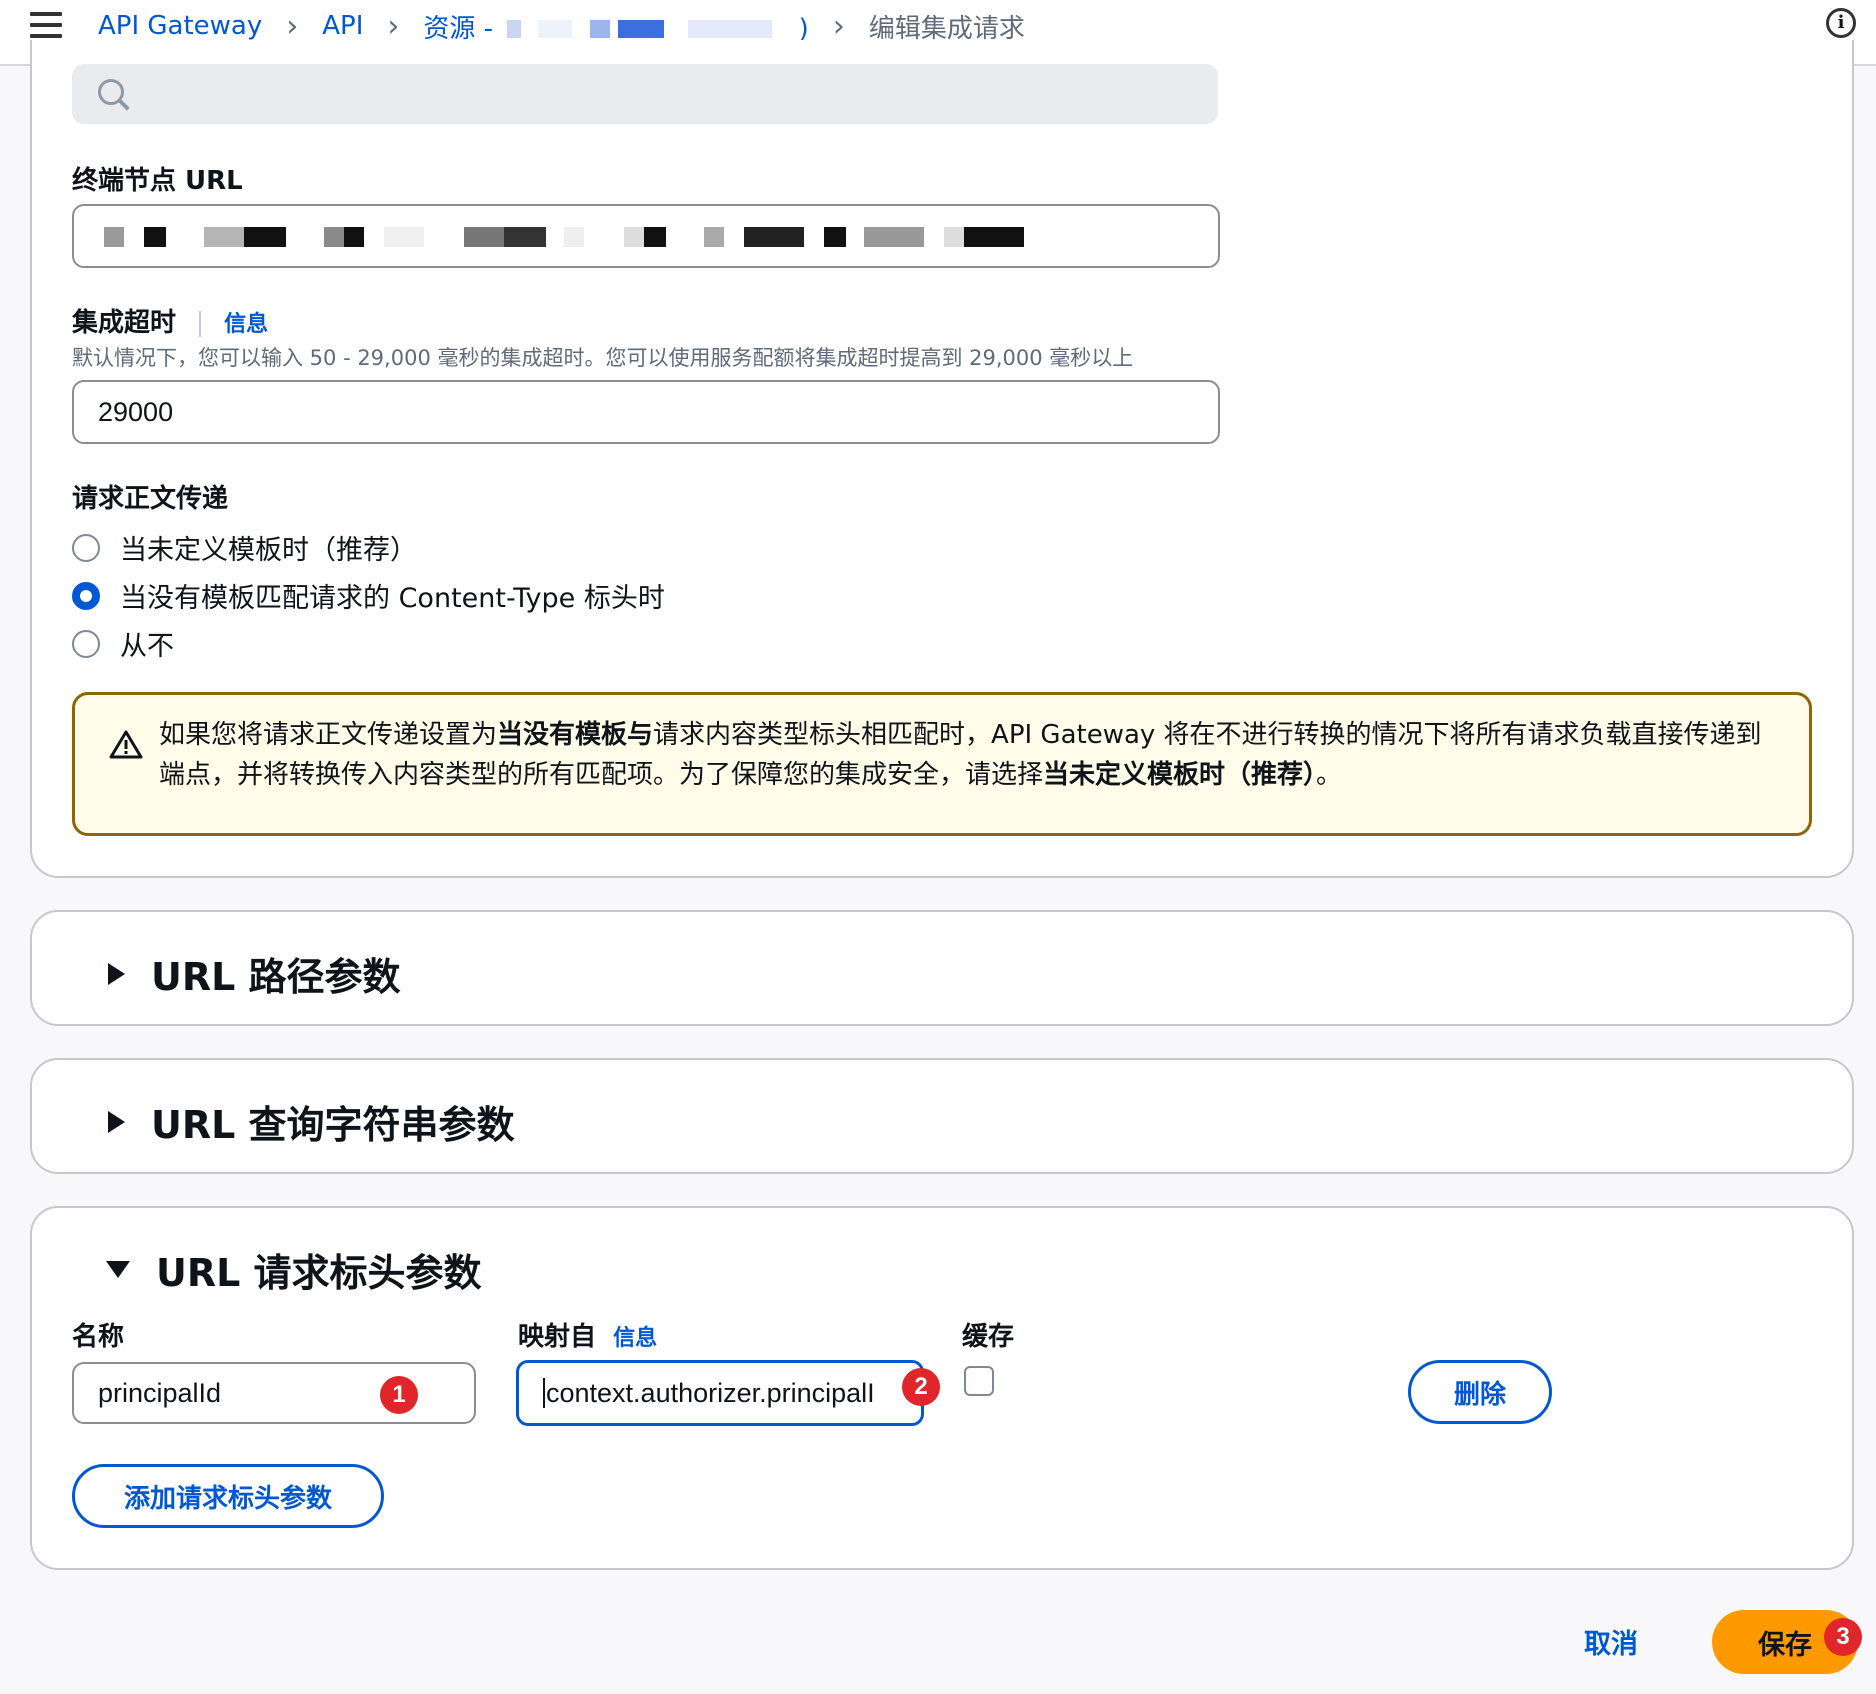  What do you see at coordinates (147, 646) in the screenshot?
I see `radio-label: 从不` at bounding box center [147, 646].